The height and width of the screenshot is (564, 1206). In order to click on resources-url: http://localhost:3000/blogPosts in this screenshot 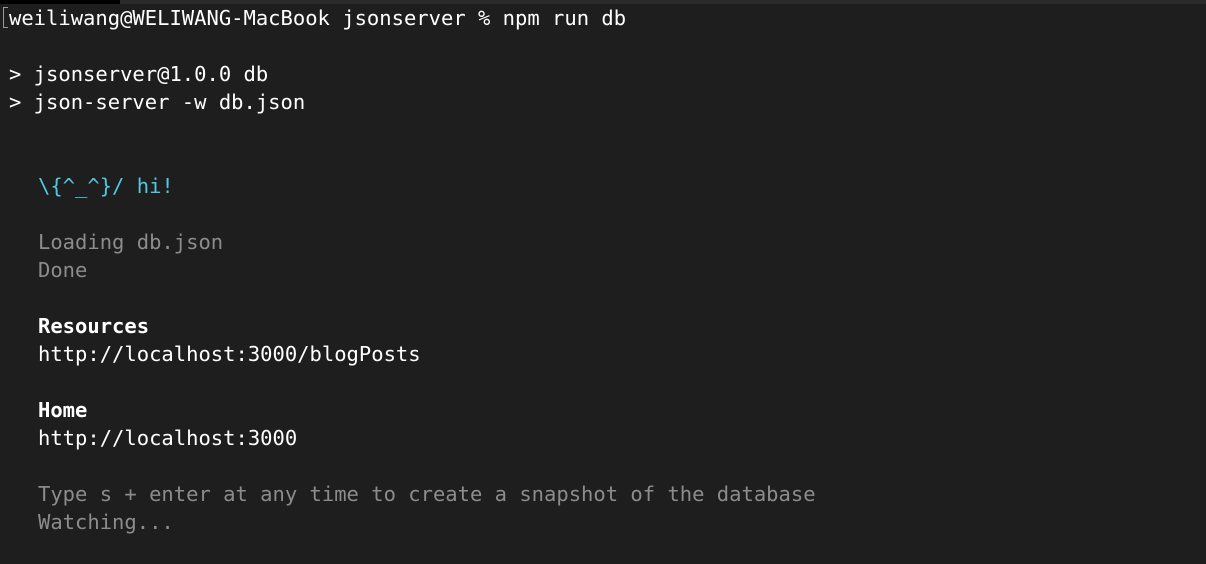, I will do `click(229, 354)`.